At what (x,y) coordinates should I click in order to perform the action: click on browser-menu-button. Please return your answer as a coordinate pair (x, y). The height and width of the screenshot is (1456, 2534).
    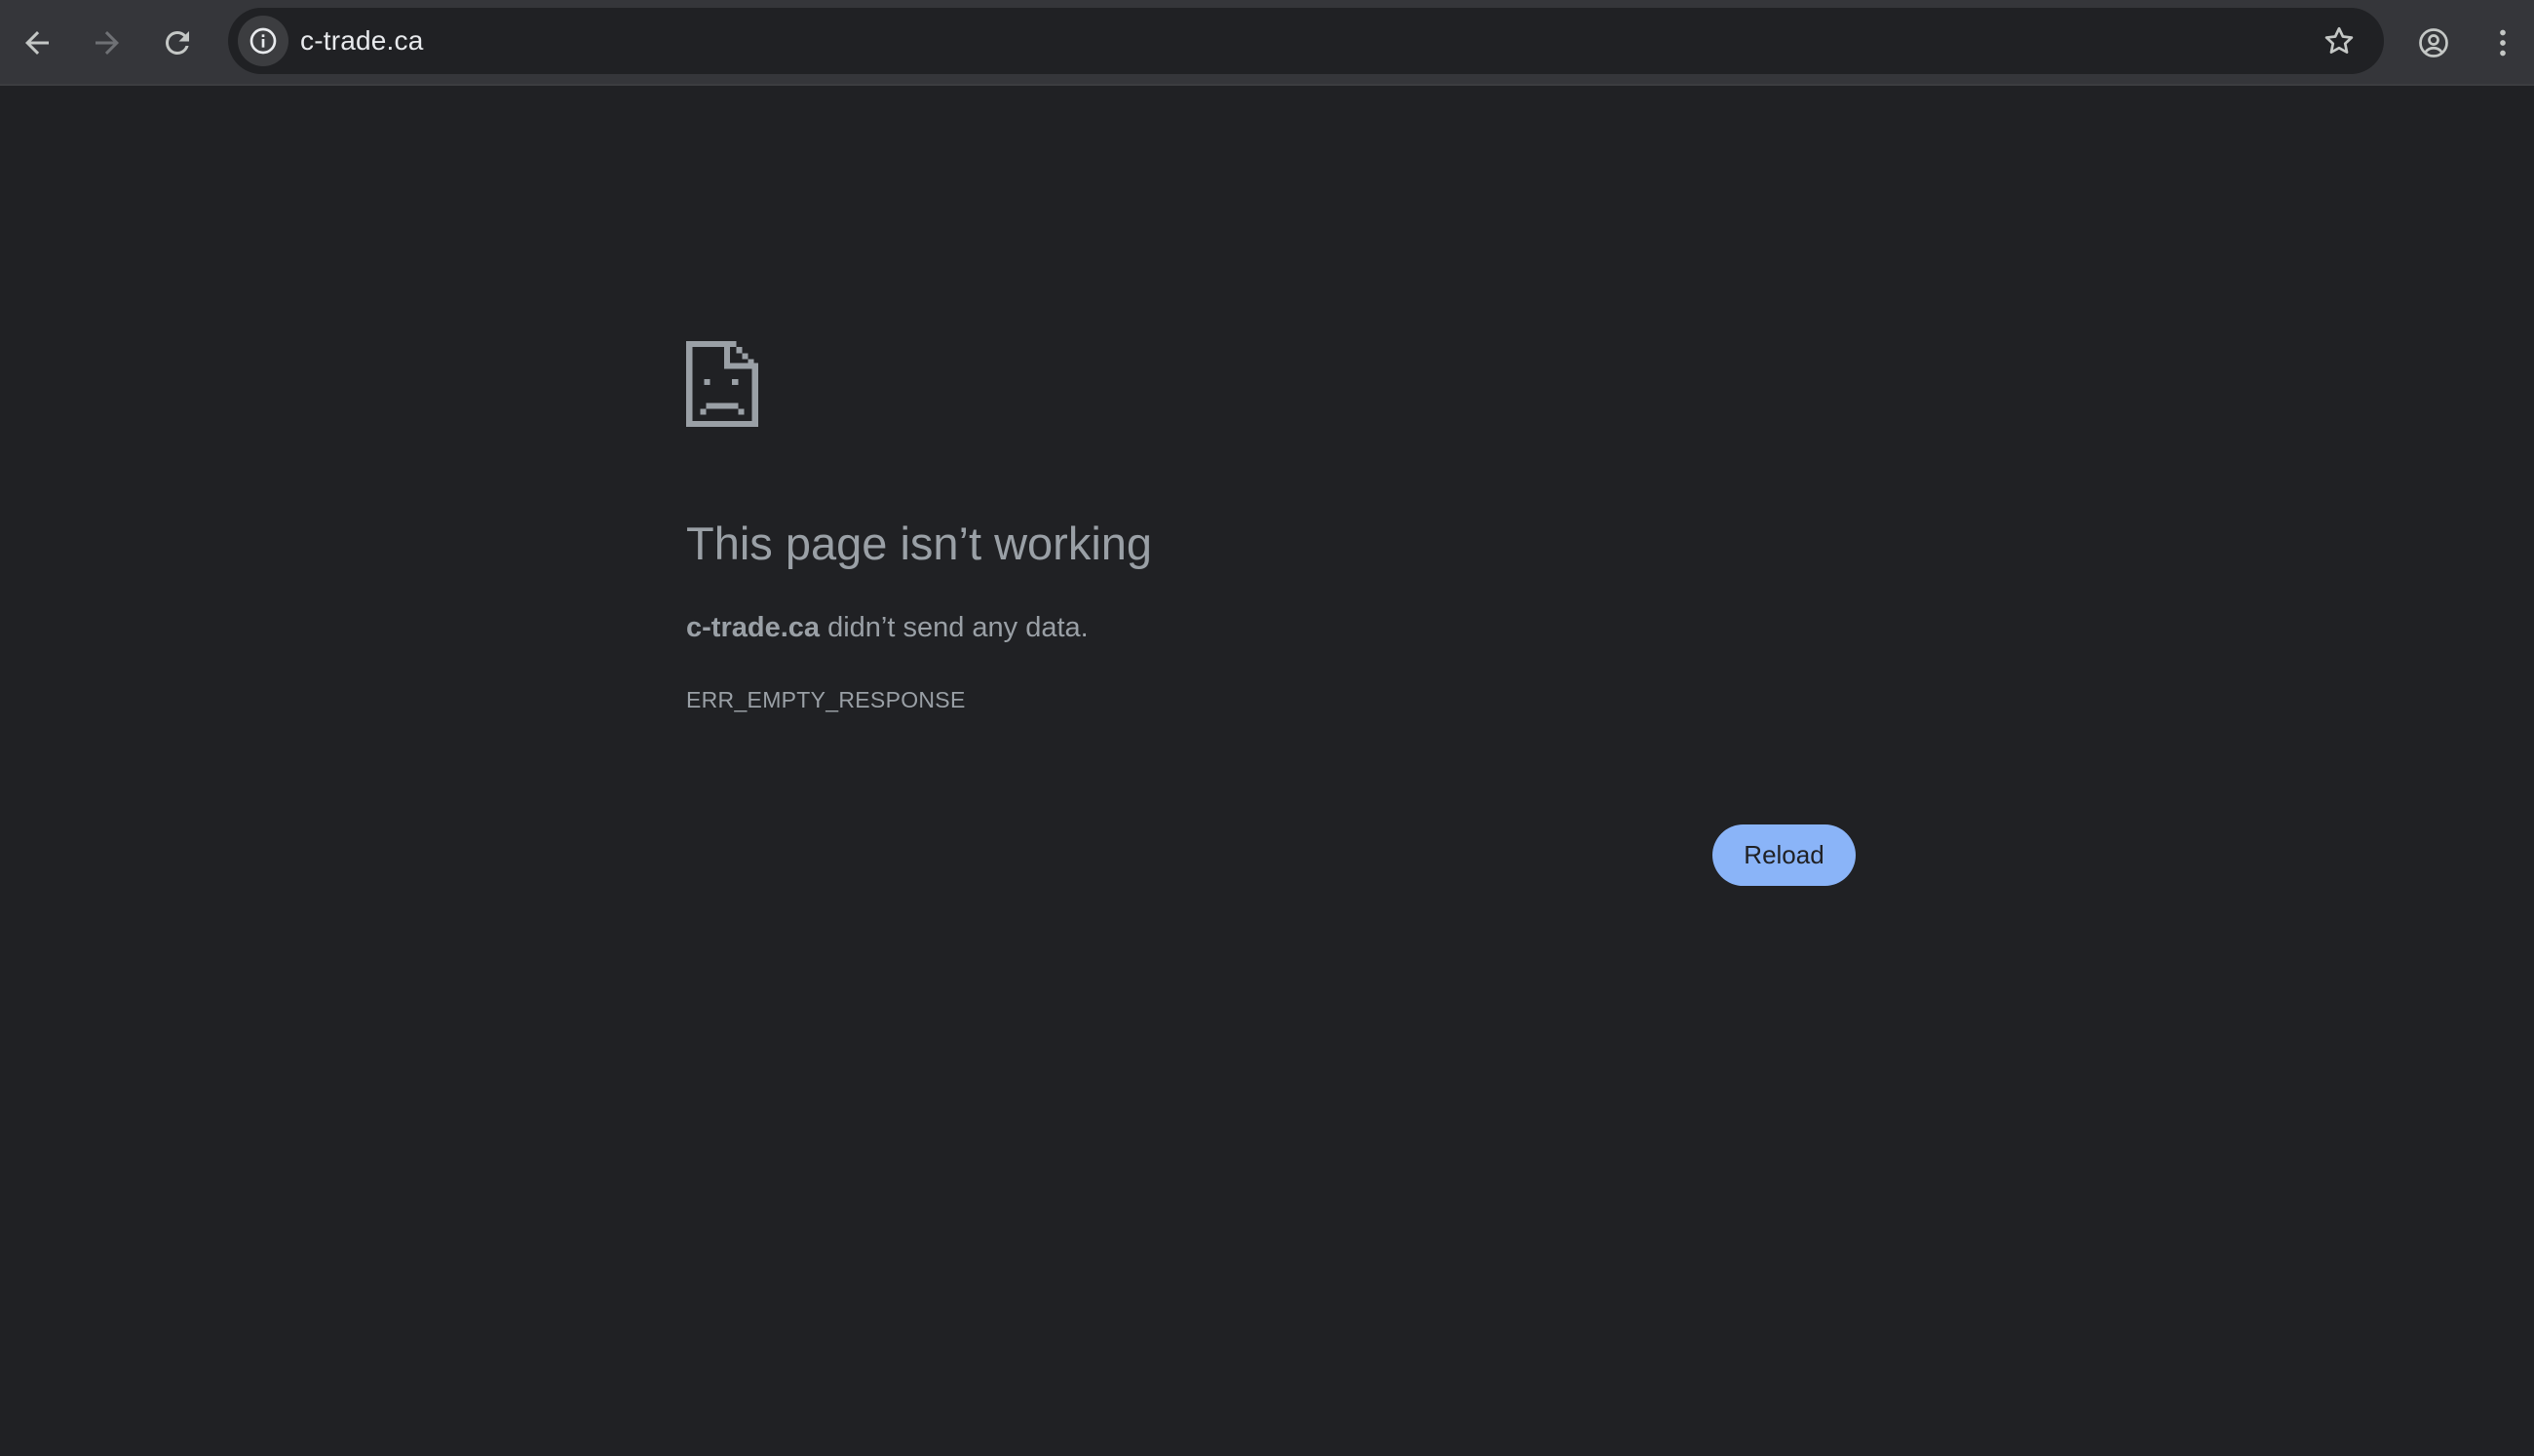
    Looking at the image, I should click on (2503, 43).